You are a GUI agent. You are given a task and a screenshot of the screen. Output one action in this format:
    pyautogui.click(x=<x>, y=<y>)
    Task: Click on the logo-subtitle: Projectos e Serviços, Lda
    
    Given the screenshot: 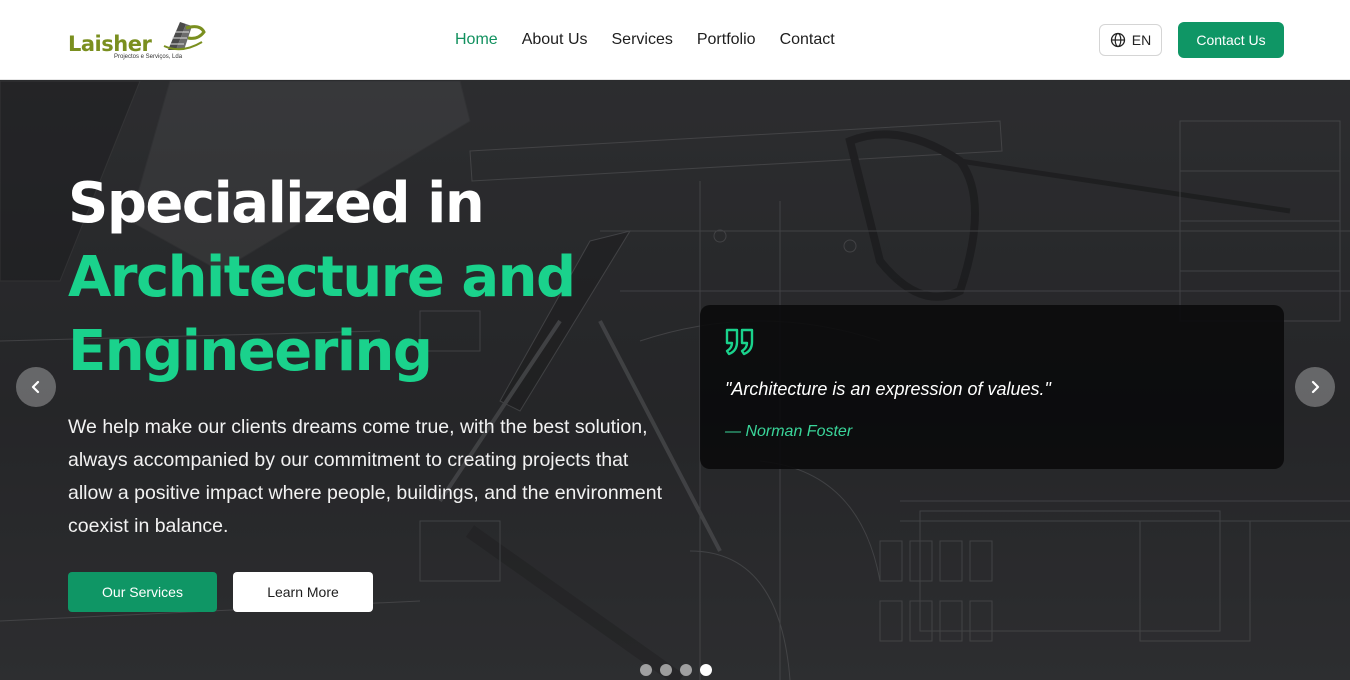 What is the action you would take?
    pyautogui.click(x=148, y=57)
    